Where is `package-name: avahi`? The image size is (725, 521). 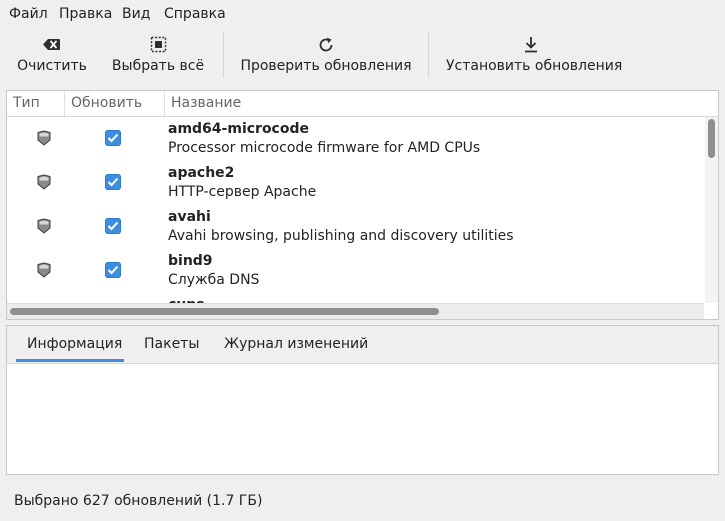 package-name: avahi is located at coordinates (189, 217).